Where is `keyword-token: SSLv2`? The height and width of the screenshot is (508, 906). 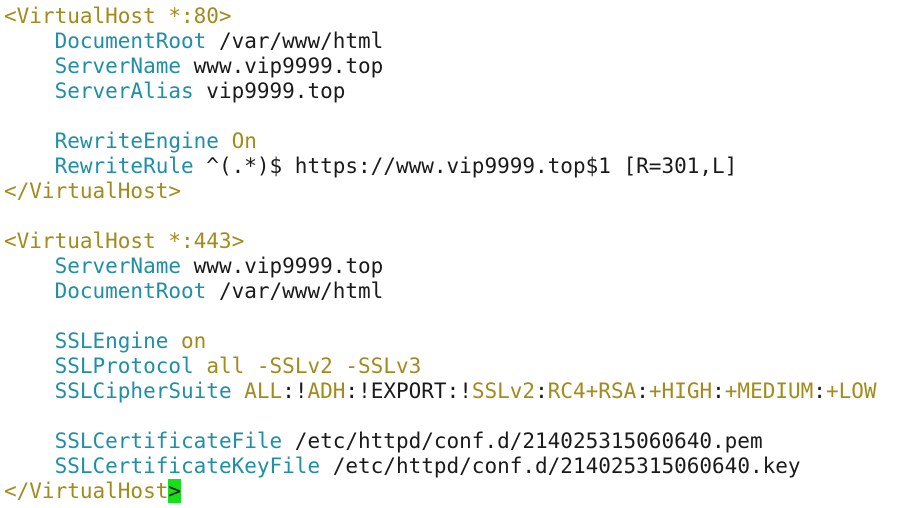 keyword-token: SSLv2 is located at coordinates (503, 391).